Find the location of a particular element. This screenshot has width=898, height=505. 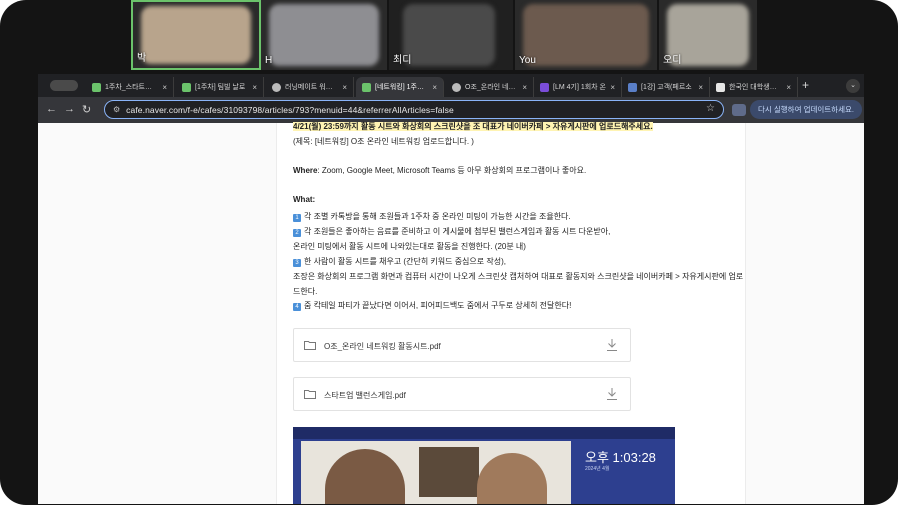

clock-time: 오후 1:03:28 is located at coordinates (620, 457).